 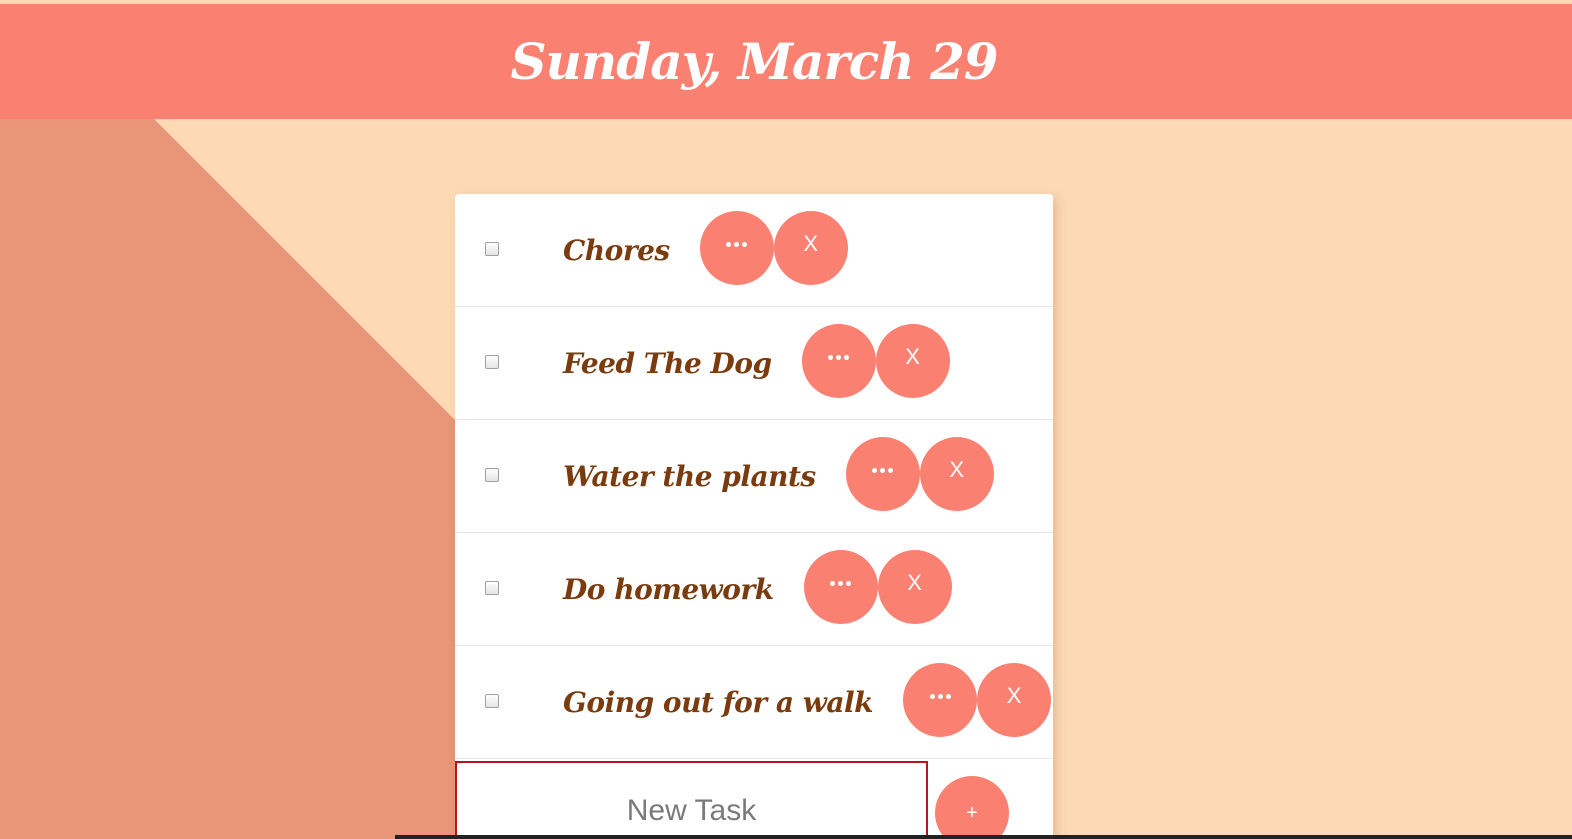 What do you see at coordinates (667, 363) in the screenshot?
I see `task-label: Feed The Dog` at bounding box center [667, 363].